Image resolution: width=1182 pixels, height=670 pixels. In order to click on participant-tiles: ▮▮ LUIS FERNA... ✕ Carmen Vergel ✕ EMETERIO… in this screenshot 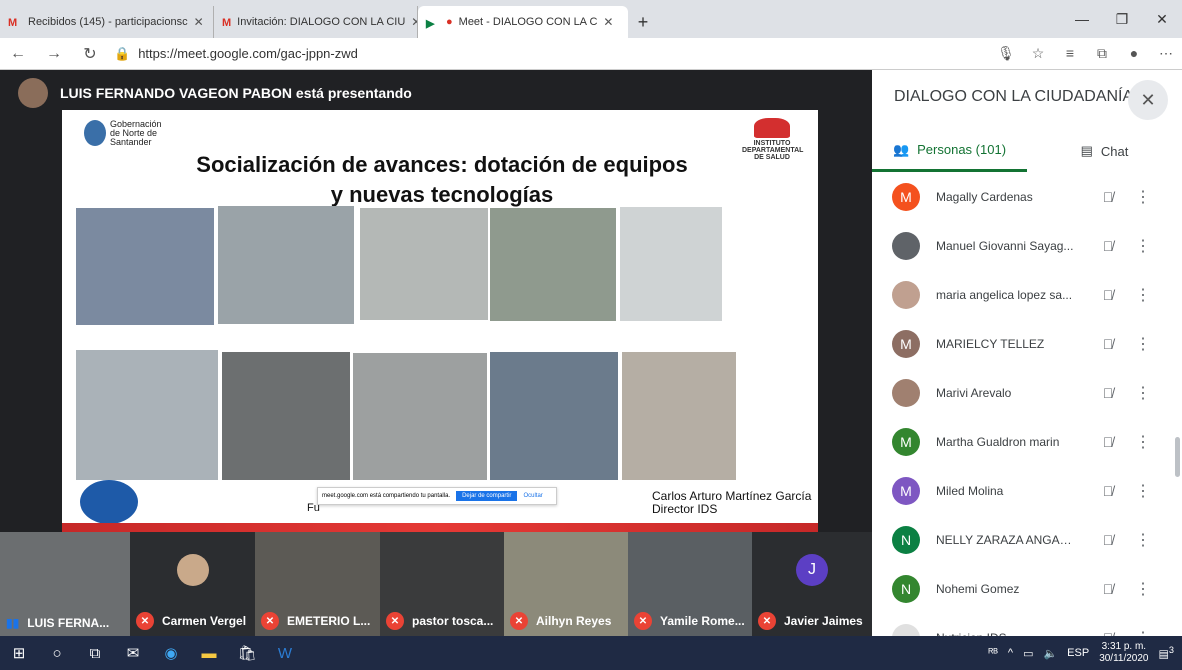, I will do `click(436, 584)`.